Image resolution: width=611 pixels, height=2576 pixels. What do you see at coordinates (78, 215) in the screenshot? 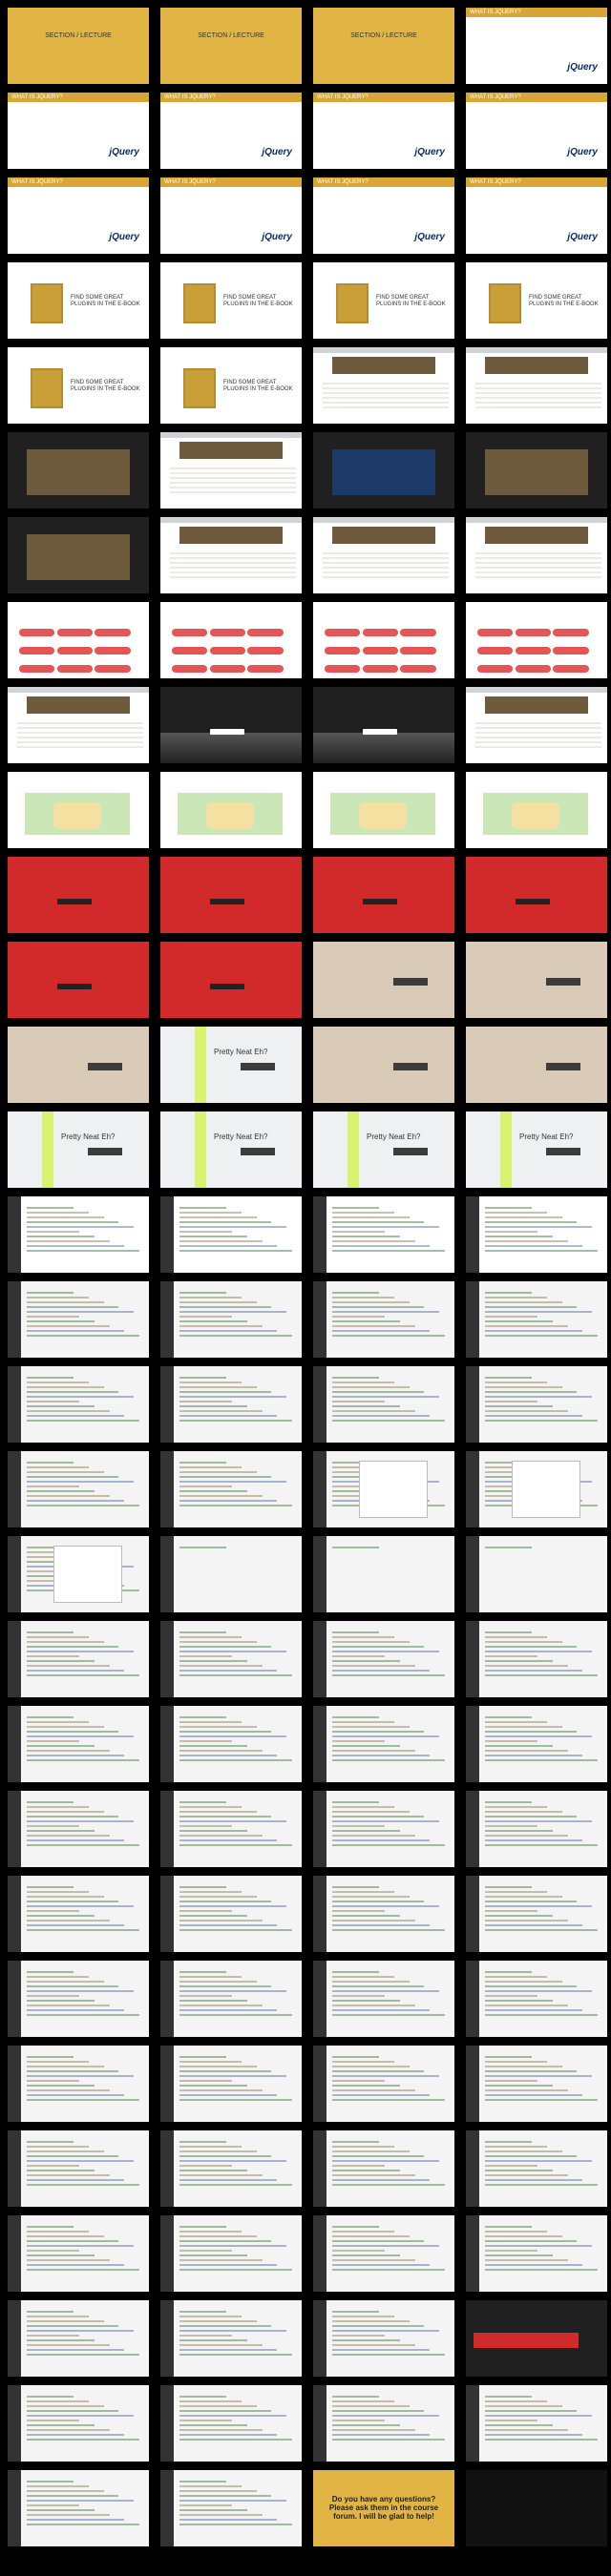
I see `thumbnail: WHAT IS JQUERY? jQuery` at bounding box center [78, 215].